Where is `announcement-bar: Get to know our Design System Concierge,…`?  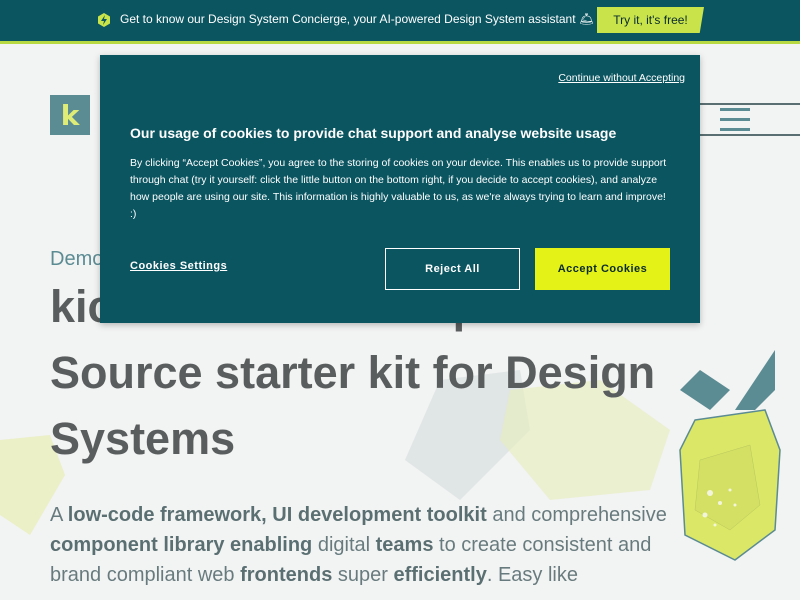
announcement-bar: Get to know our Design System Concierge,… is located at coordinates (400, 20).